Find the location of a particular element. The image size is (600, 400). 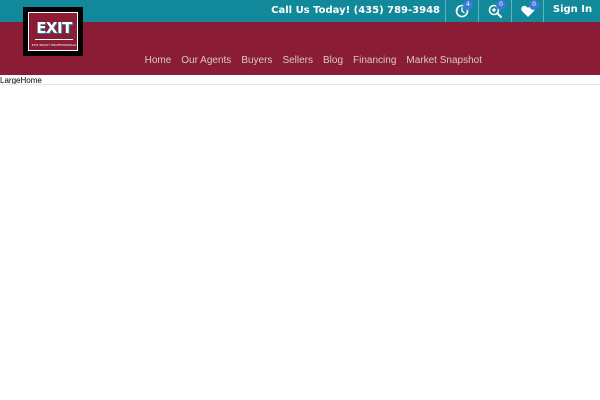

saved-searches-count-badge: 0 is located at coordinates (501, 5).